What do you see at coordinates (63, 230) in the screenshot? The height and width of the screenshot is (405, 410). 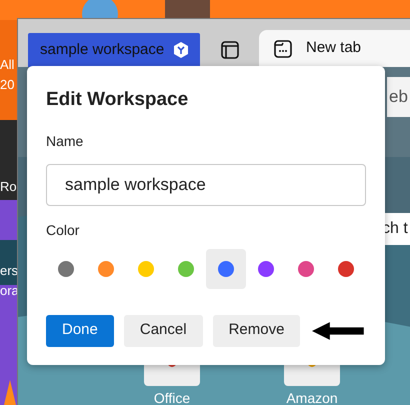 I see `color-label: Color` at bounding box center [63, 230].